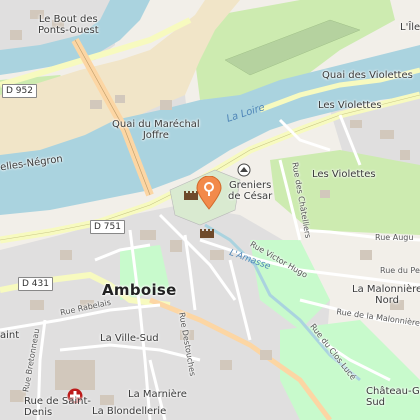 The width and height of the screenshot is (420, 420). What do you see at coordinates (344, 174) in the screenshot?
I see `label-les-violettes-lower: Les Violettes` at bounding box center [344, 174].